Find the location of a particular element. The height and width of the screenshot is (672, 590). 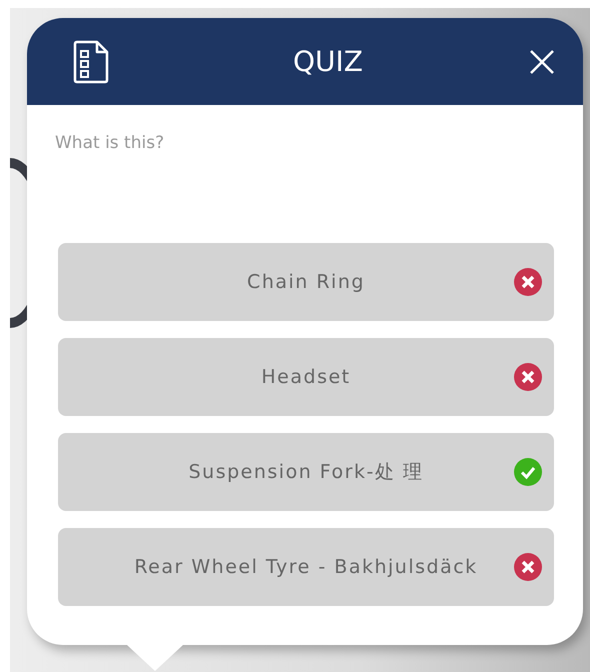

answer-option: Headset is located at coordinates (306, 377).